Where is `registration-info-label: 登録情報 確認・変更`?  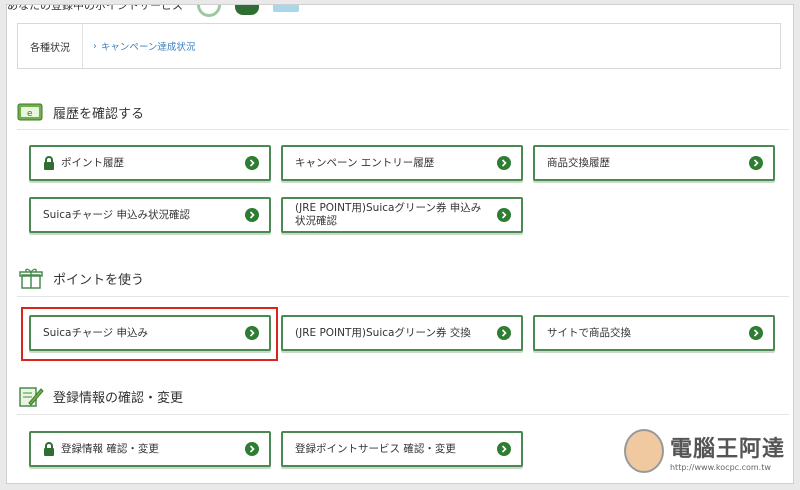
registration-info-label: 登録情報 確認・変更 is located at coordinates (110, 448).